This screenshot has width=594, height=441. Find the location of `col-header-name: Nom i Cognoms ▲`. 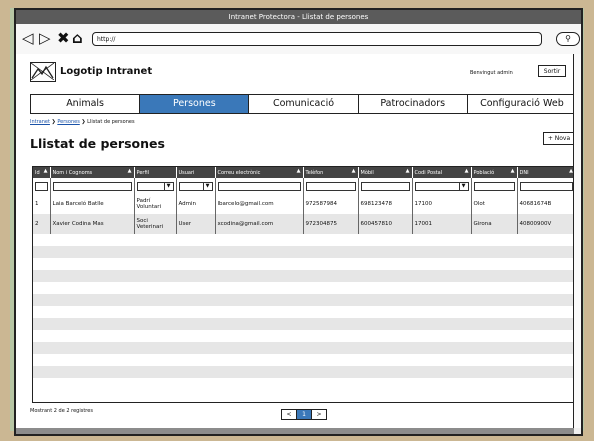

col-header-name: Nom i Cognoms ▲ is located at coordinates (92, 172).